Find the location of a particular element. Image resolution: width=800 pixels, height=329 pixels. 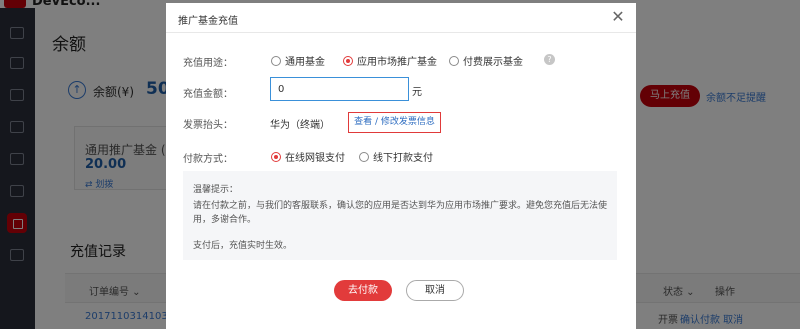

payment-option-online: 在线网银支付 is located at coordinates (308, 156).